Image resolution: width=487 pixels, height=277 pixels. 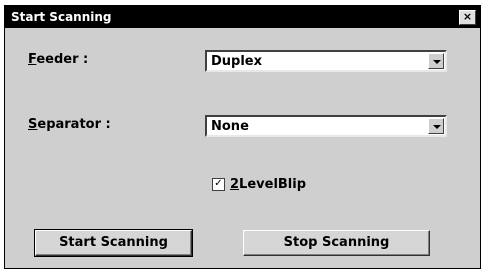 What do you see at coordinates (61, 17) in the screenshot?
I see `window-title: Start Scanning` at bounding box center [61, 17].